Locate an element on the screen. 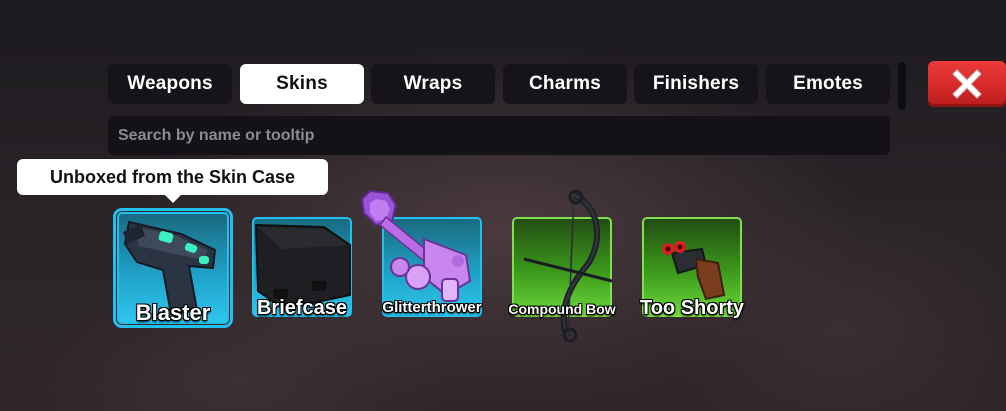 This screenshot has height=411, width=1006. item-label-briefcase: Briefcase is located at coordinates (302, 308).